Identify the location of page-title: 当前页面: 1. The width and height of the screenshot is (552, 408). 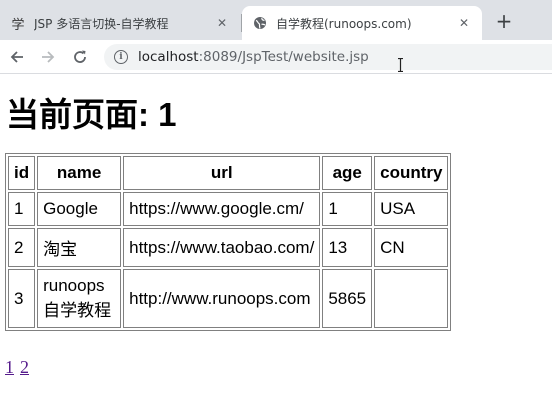
(91, 114).